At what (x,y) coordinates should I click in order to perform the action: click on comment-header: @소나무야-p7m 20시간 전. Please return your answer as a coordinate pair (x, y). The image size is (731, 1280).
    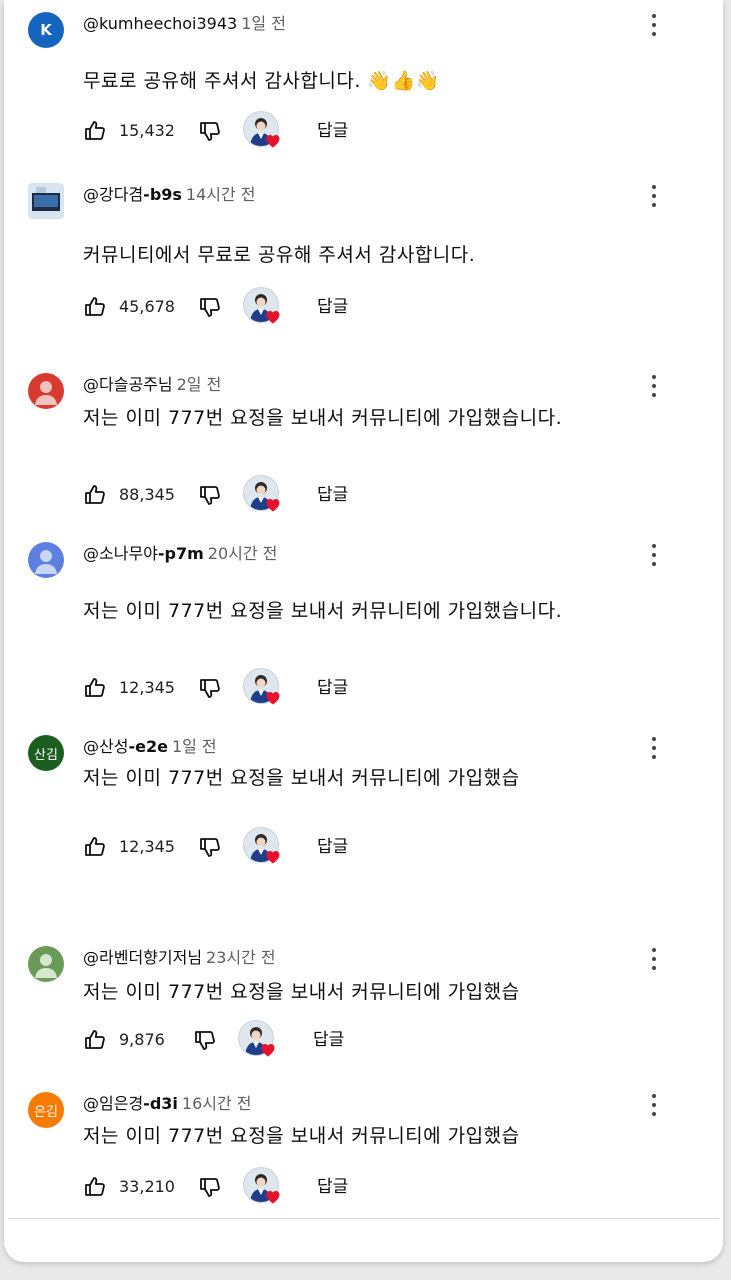
    Looking at the image, I should click on (180, 554).